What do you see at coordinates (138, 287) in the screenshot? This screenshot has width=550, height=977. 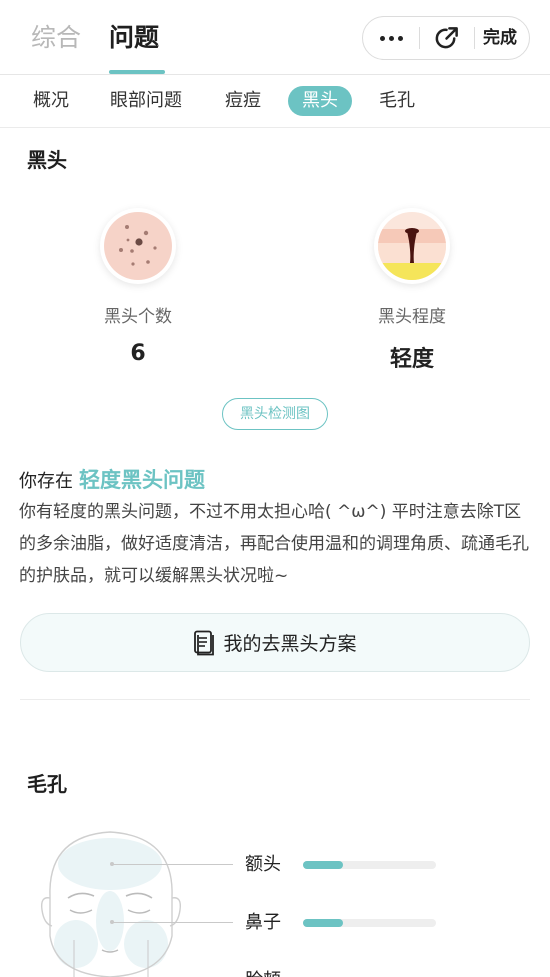 I see `blackhead-count-card: 黑头个数 6` at bounding box center [138, 287].